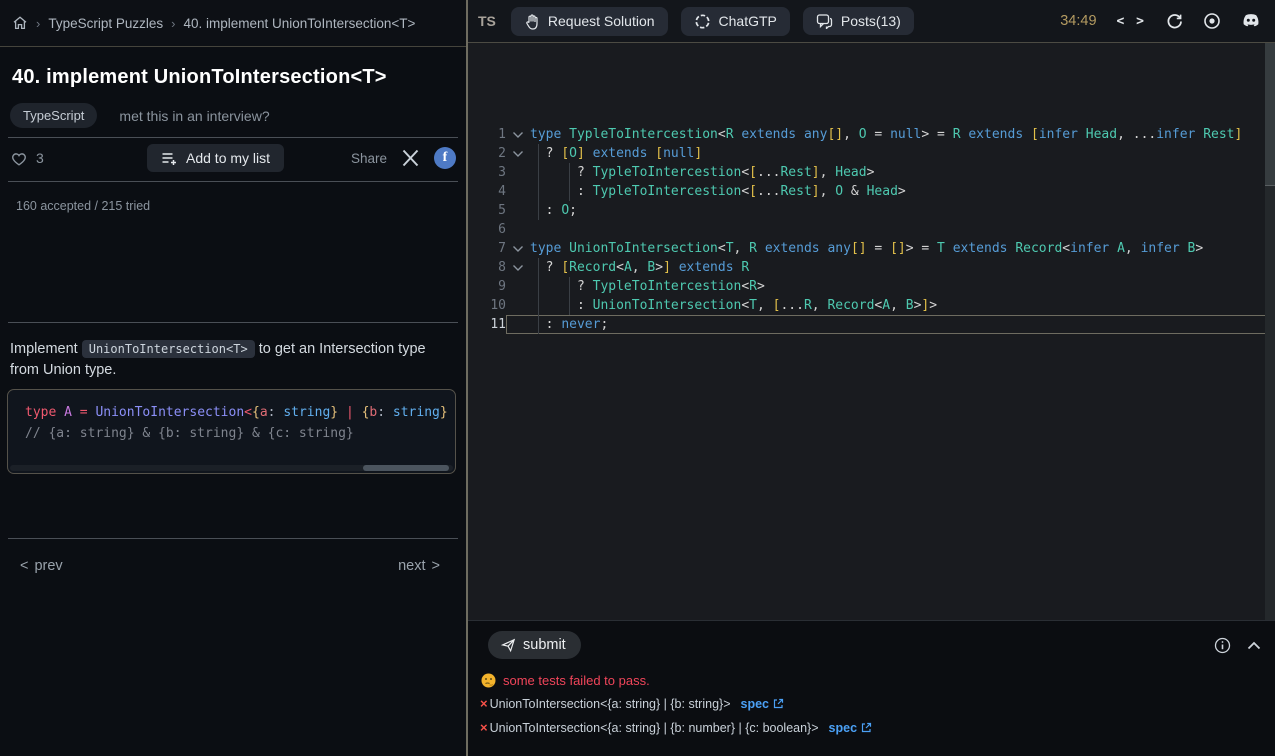 The height and width of the screenshot is (756, 1275). What do you see at coordinates (231, 468) in the screenshot?
I see `example-scrollbar` at bounding box center [231, 468].